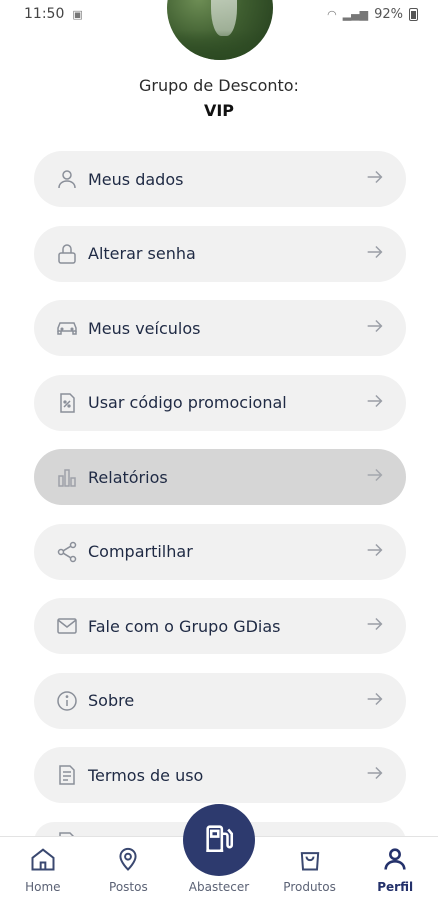 This screenshot has height=900, width=438. Describe the element at coordinates (43, 887) in the screenshot. I see `nav-label: Home` at that location.